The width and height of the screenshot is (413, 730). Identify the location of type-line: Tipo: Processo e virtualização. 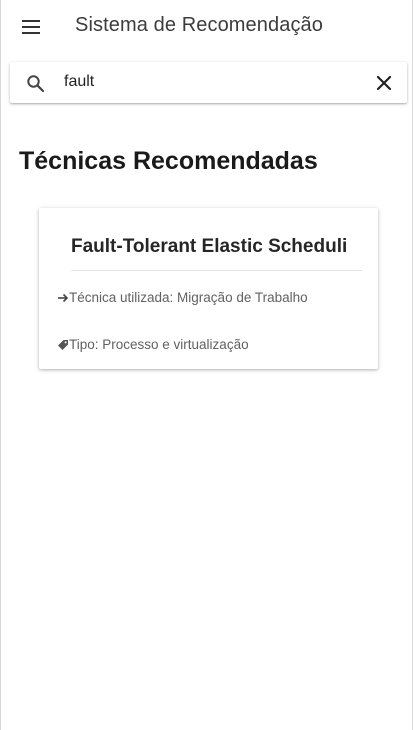
(153, 344).